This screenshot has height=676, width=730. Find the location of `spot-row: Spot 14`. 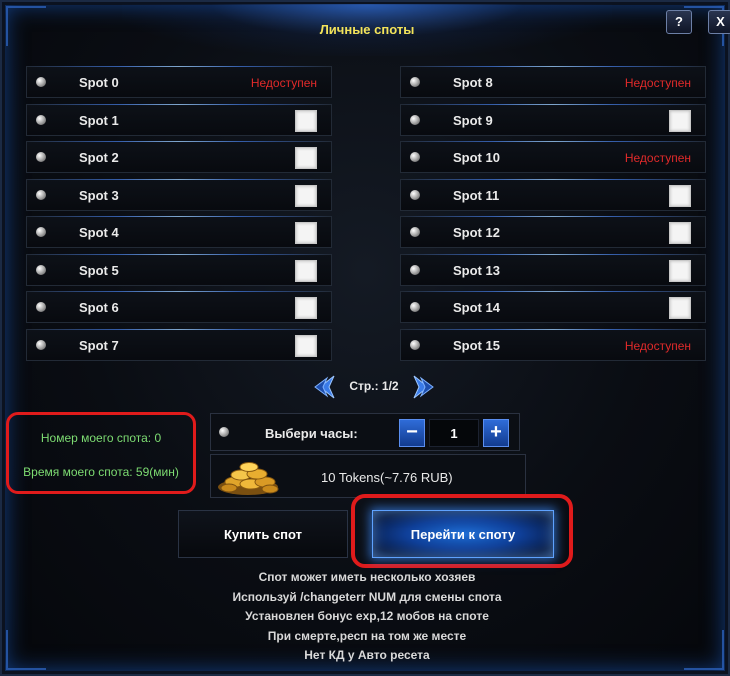

spot-row: Spot 14 is located at coordinates (553, 307).